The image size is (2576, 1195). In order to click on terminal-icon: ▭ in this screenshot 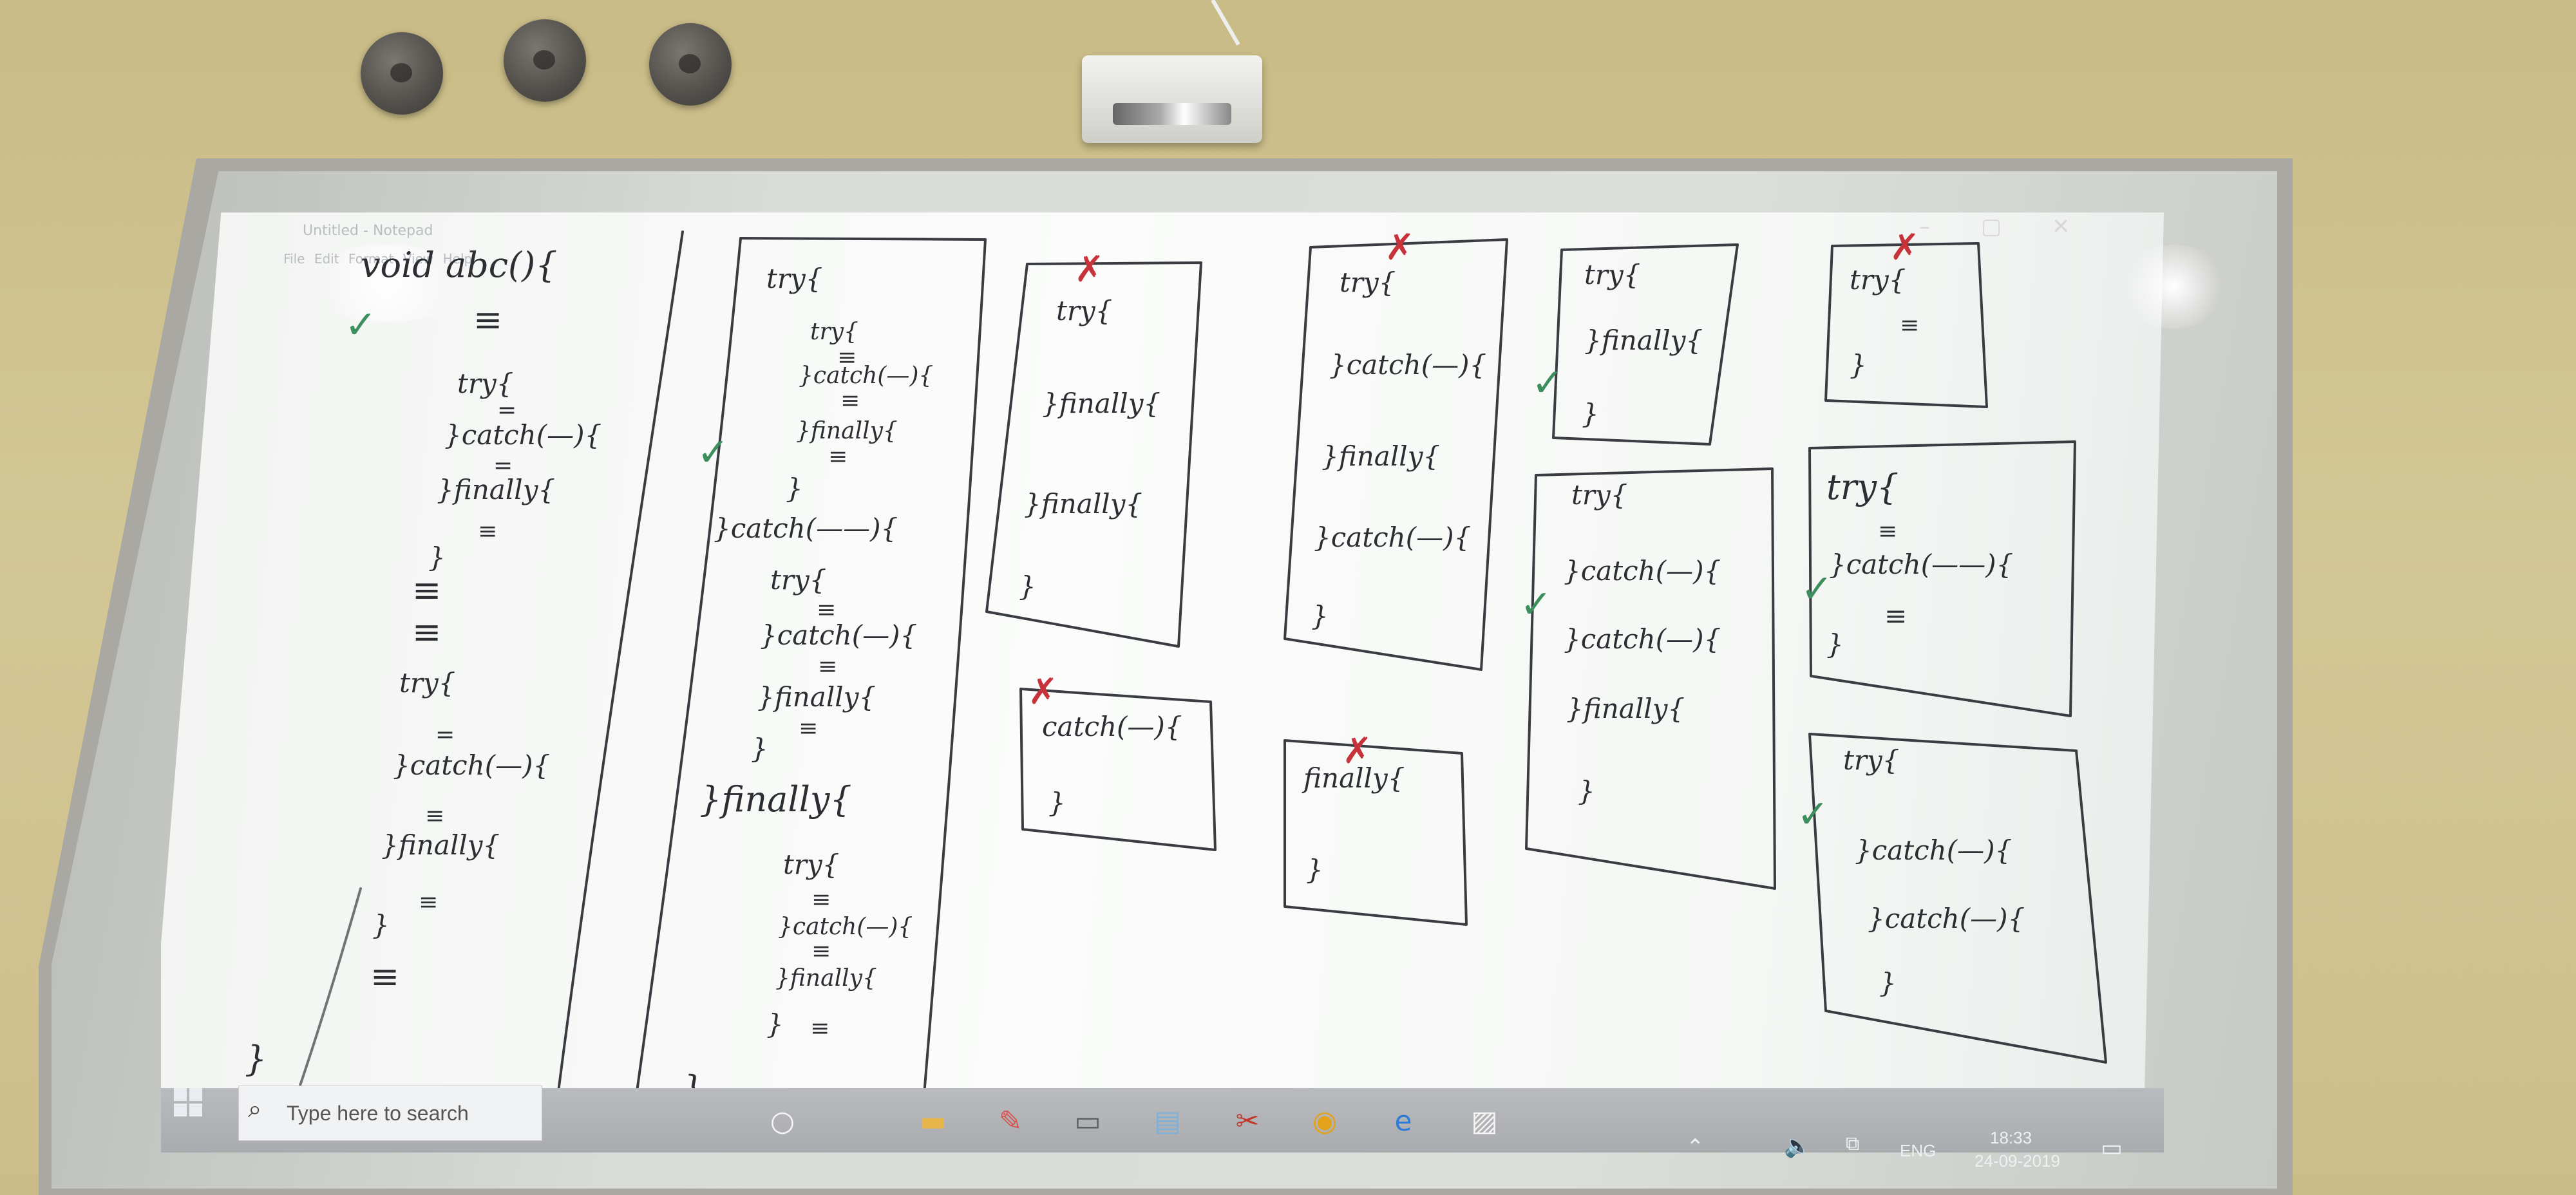, I will do `click(1087, 1121)`.